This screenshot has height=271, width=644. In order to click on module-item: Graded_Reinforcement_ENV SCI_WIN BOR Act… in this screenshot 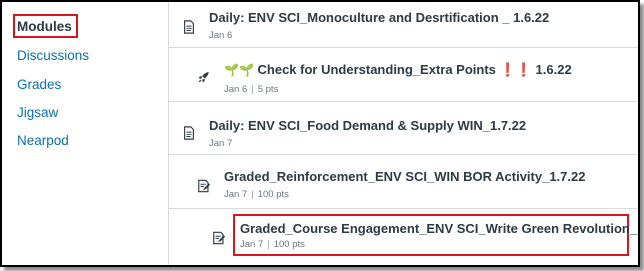, I will do `click(403, 182)`.